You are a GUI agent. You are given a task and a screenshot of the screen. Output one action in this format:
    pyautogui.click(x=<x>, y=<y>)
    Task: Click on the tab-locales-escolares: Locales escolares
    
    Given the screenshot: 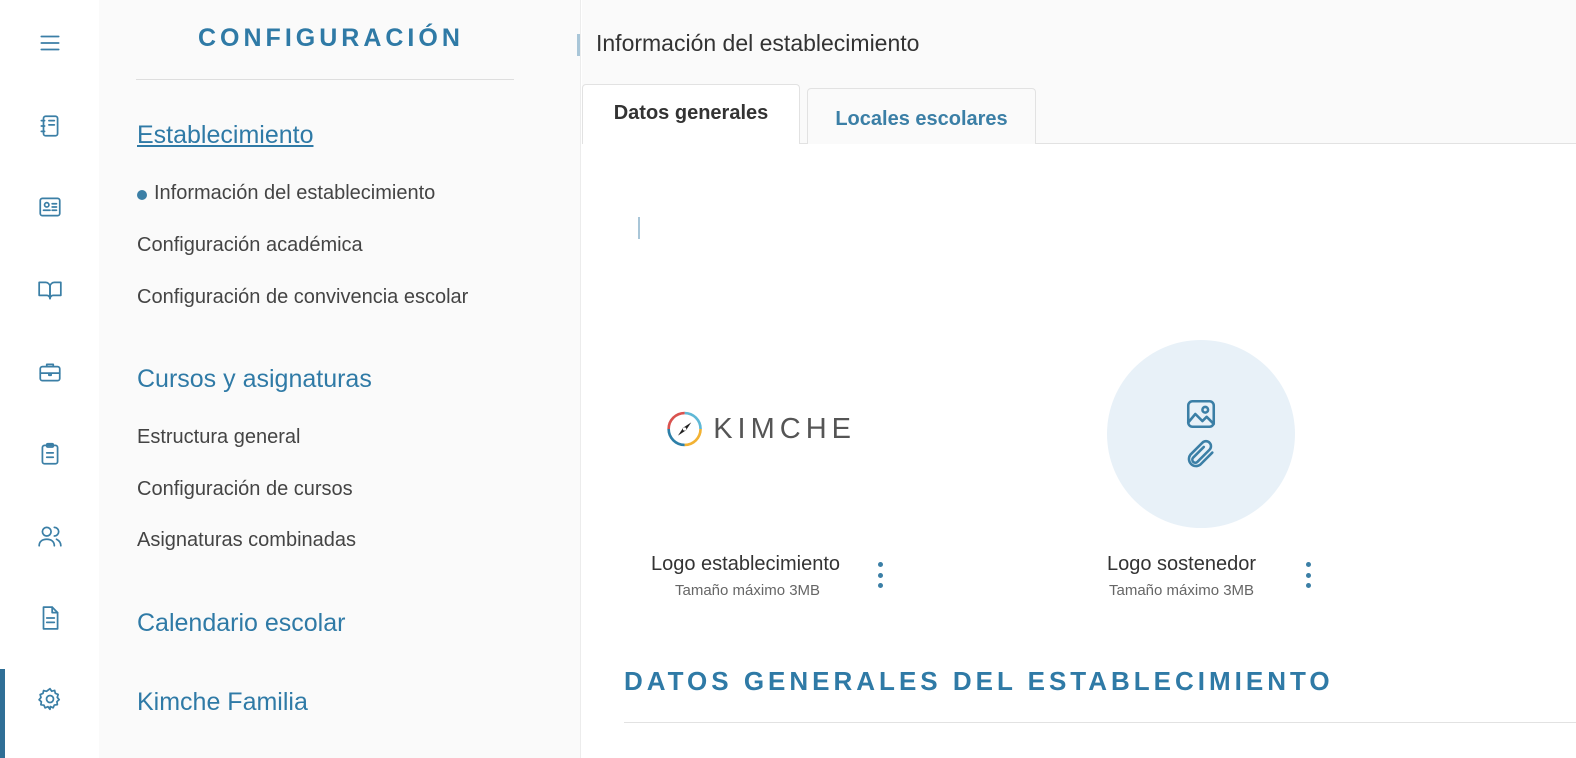 What is the action you would take?
    pyautogui.click(x=921, y=116)
    